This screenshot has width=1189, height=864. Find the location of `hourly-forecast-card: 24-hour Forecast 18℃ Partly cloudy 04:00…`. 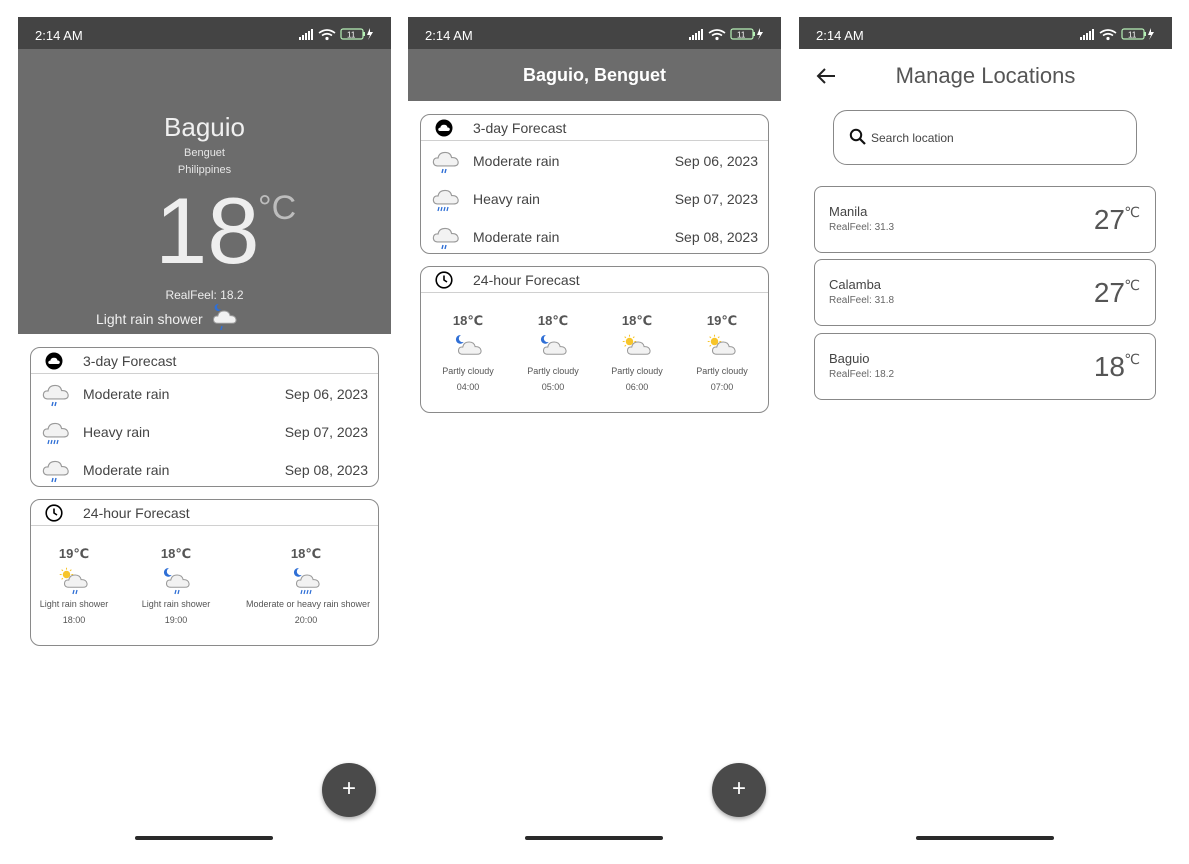

hourly-forecast-card: 24-hour Forecast 18℃ Partly cloudy 04:00… is located at coordinates (594, 339).